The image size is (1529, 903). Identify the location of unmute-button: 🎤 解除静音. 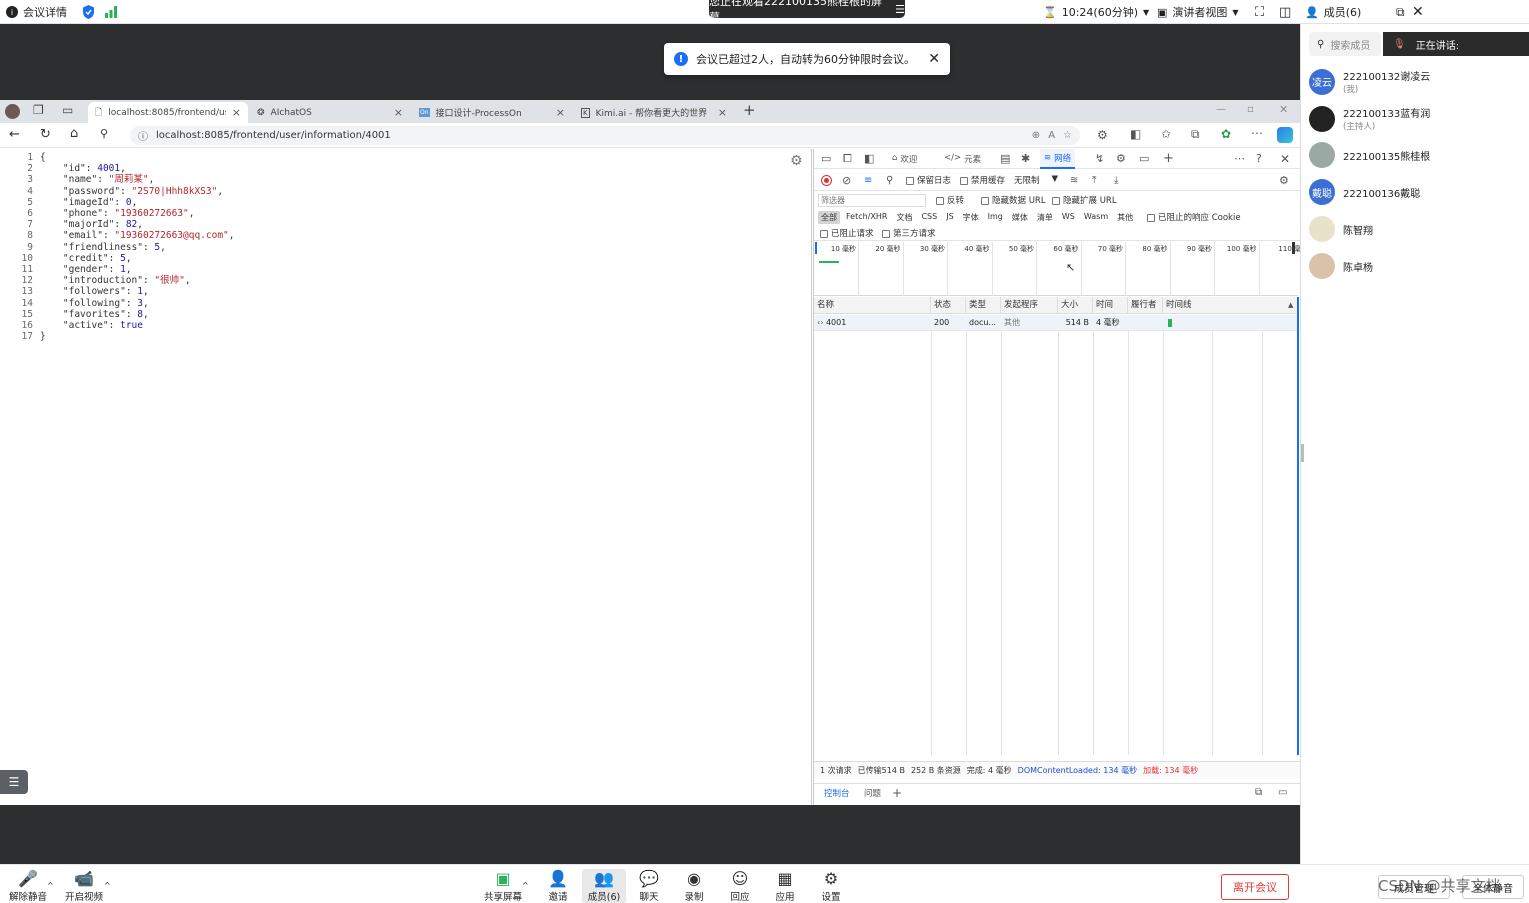
(28, 886).